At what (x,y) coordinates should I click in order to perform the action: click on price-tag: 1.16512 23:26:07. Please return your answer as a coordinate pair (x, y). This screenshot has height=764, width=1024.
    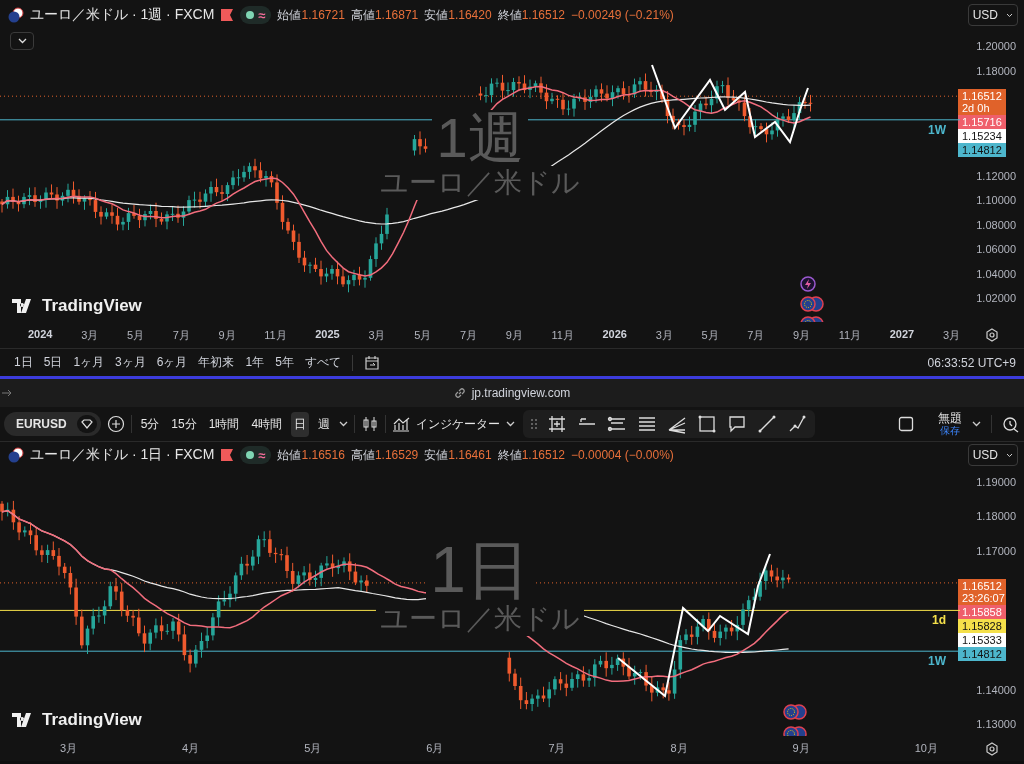
    Looking at the image, I should click on (982, 592).